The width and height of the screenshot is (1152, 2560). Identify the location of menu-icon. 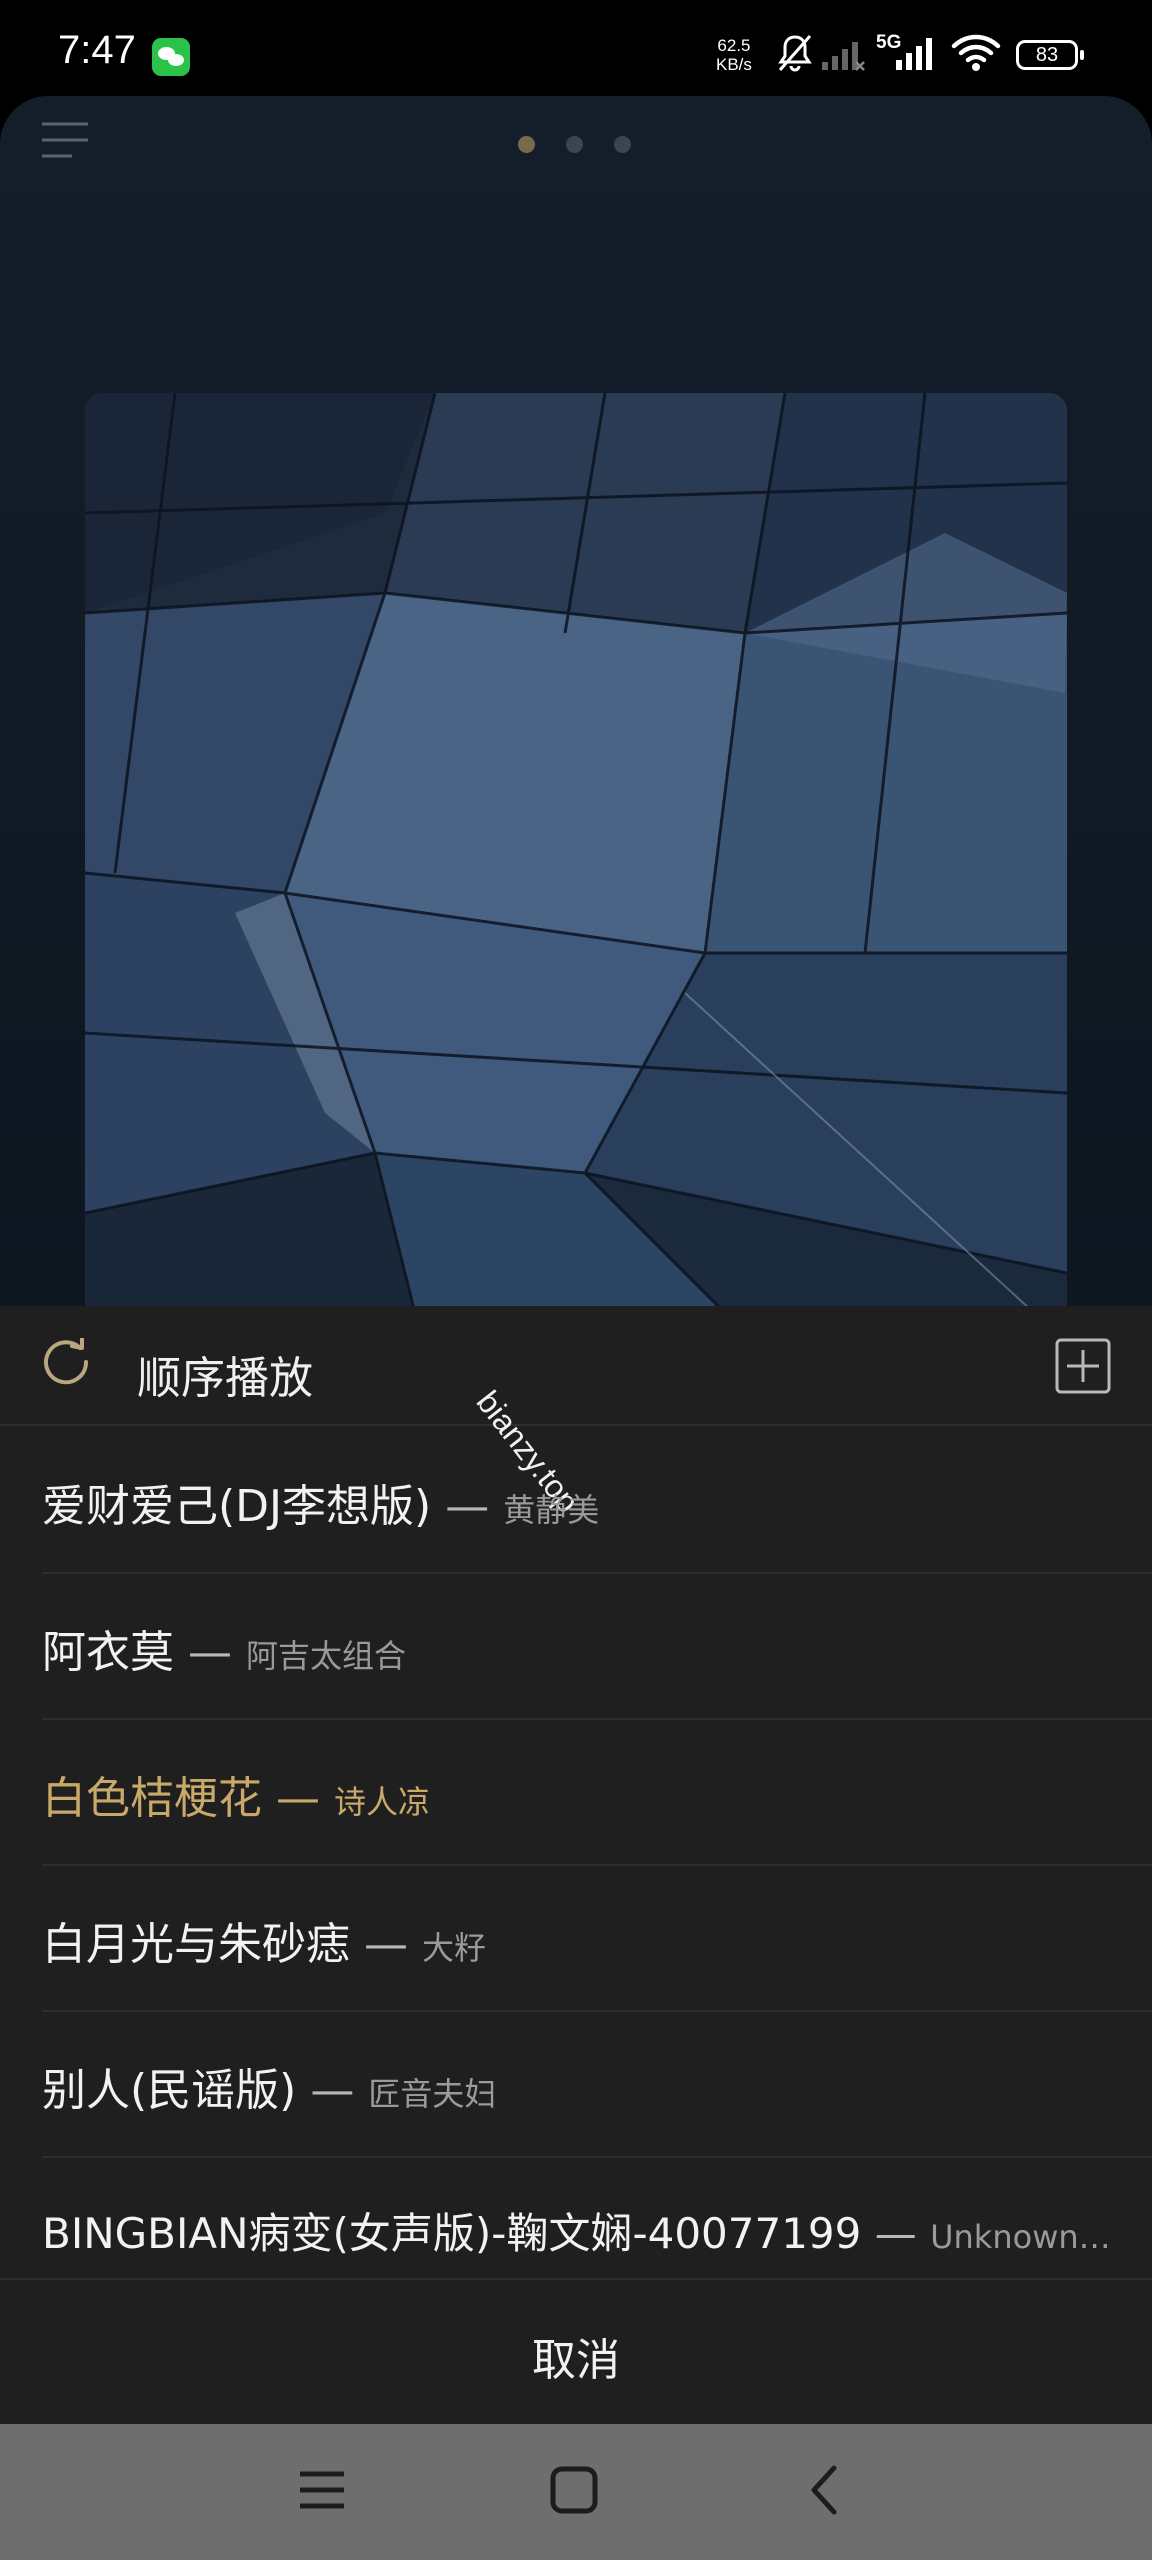
(66, 142).